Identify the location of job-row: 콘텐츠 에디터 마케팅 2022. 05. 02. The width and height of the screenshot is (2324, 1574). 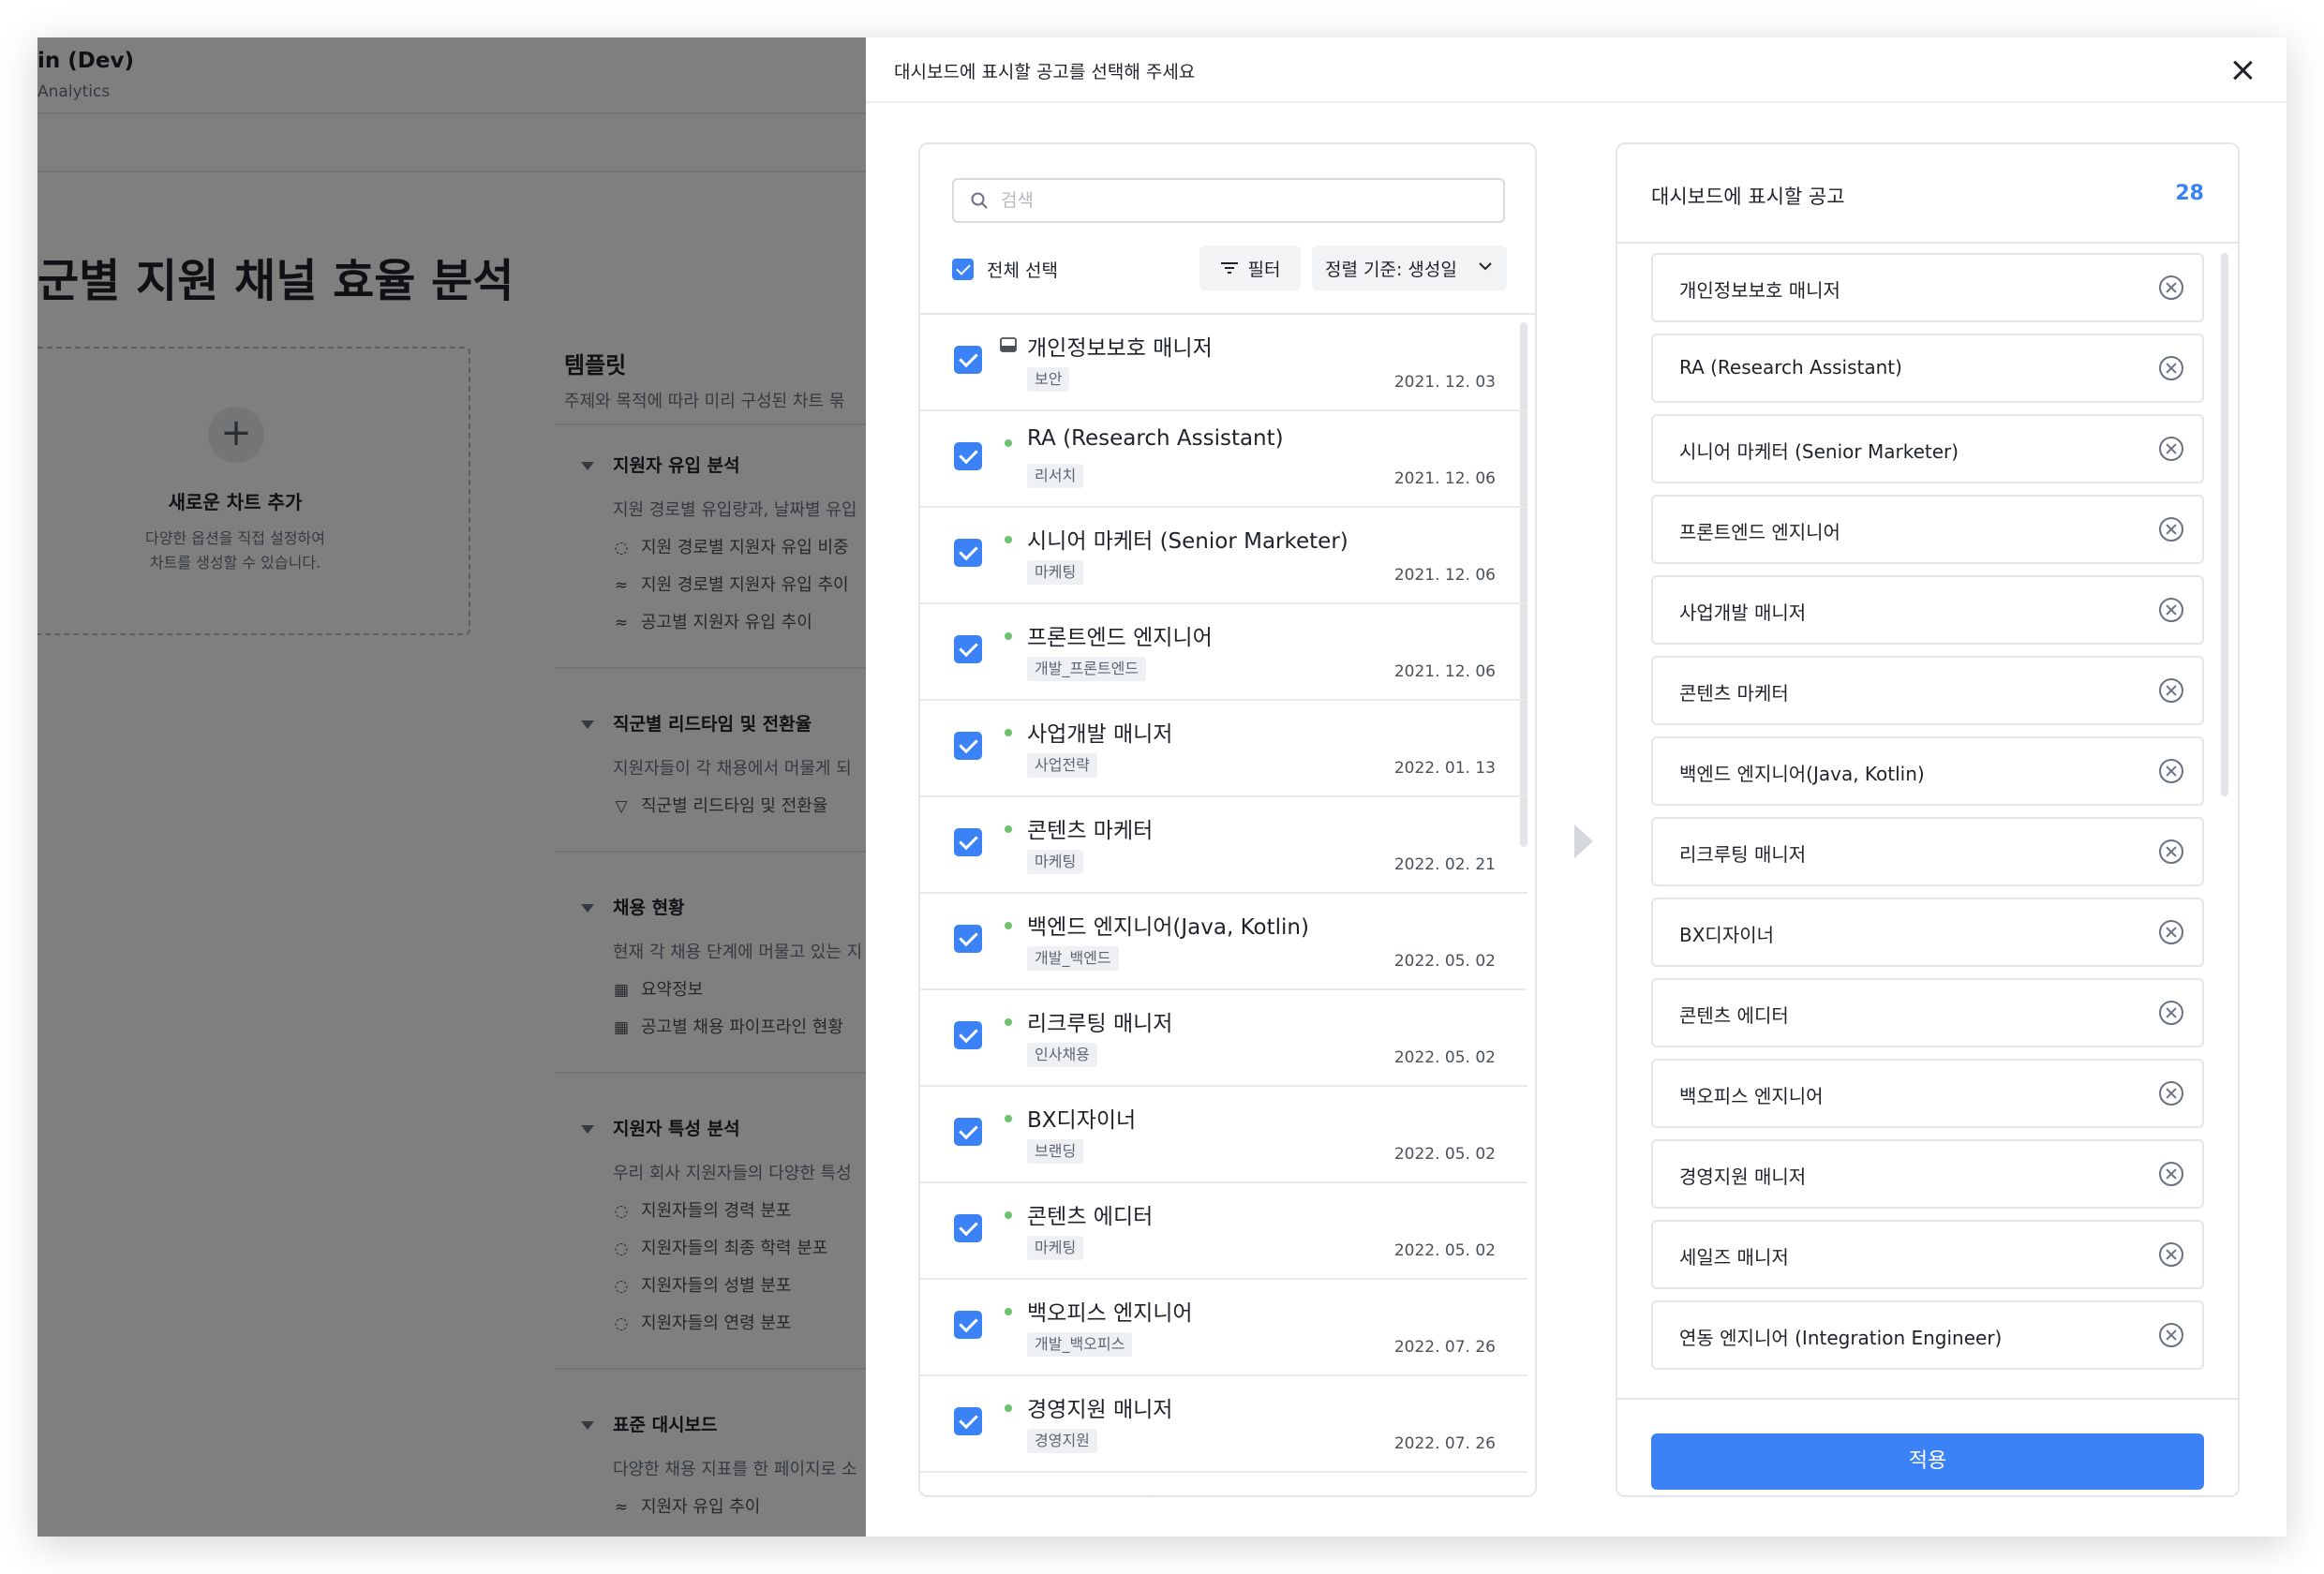
(1223, 1231).